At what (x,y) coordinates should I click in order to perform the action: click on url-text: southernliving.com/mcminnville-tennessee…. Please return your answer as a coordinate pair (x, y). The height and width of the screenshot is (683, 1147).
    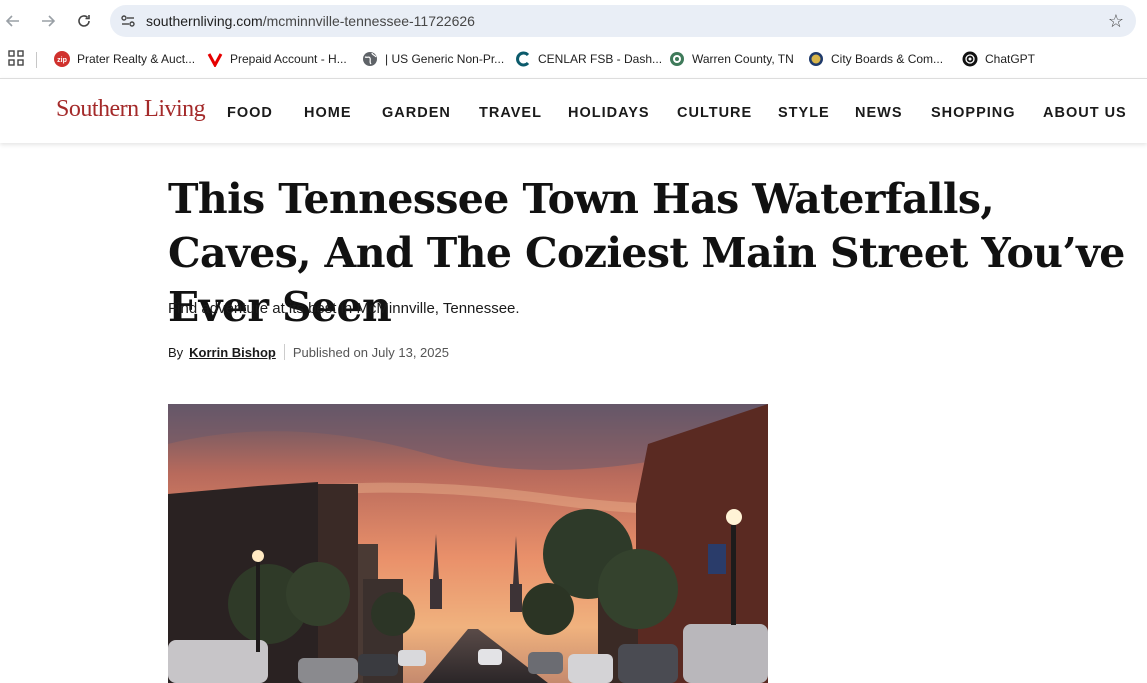
    Looking at the image, I should click on (310, 21).